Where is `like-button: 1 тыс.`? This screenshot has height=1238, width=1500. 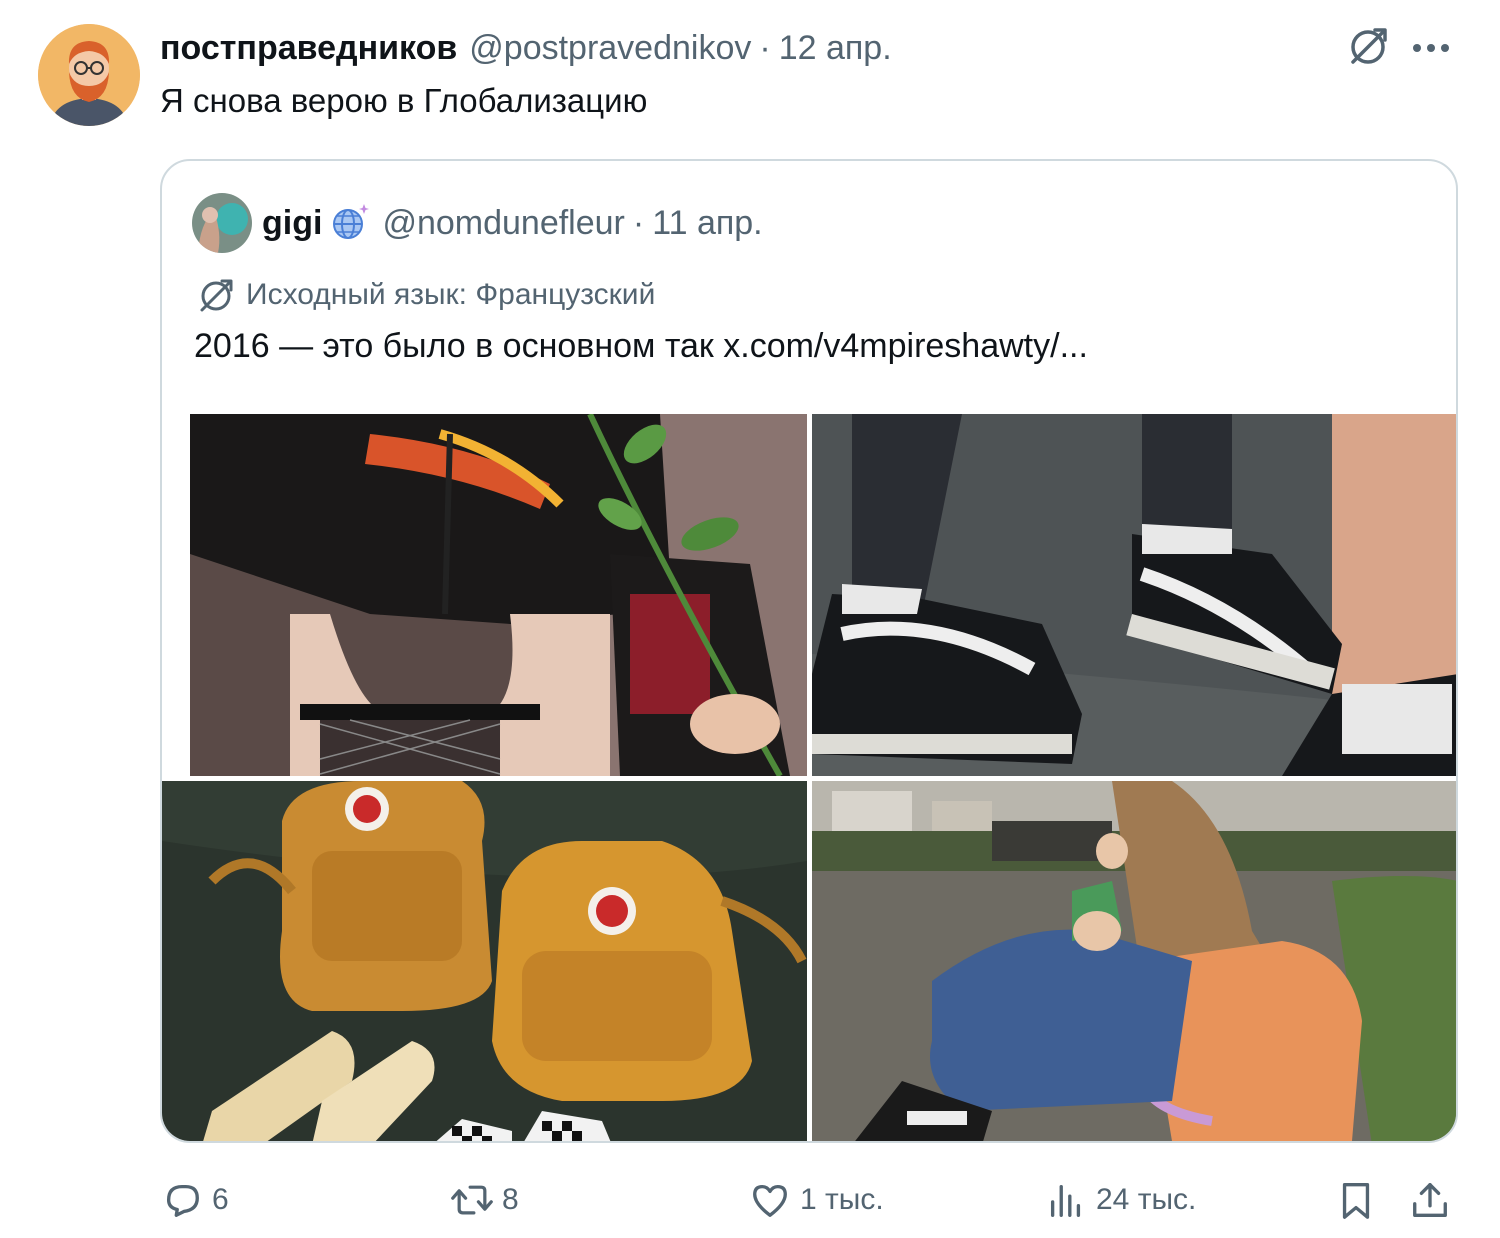
like-button: 1 тыс. is located at coordinates (816, 1200).